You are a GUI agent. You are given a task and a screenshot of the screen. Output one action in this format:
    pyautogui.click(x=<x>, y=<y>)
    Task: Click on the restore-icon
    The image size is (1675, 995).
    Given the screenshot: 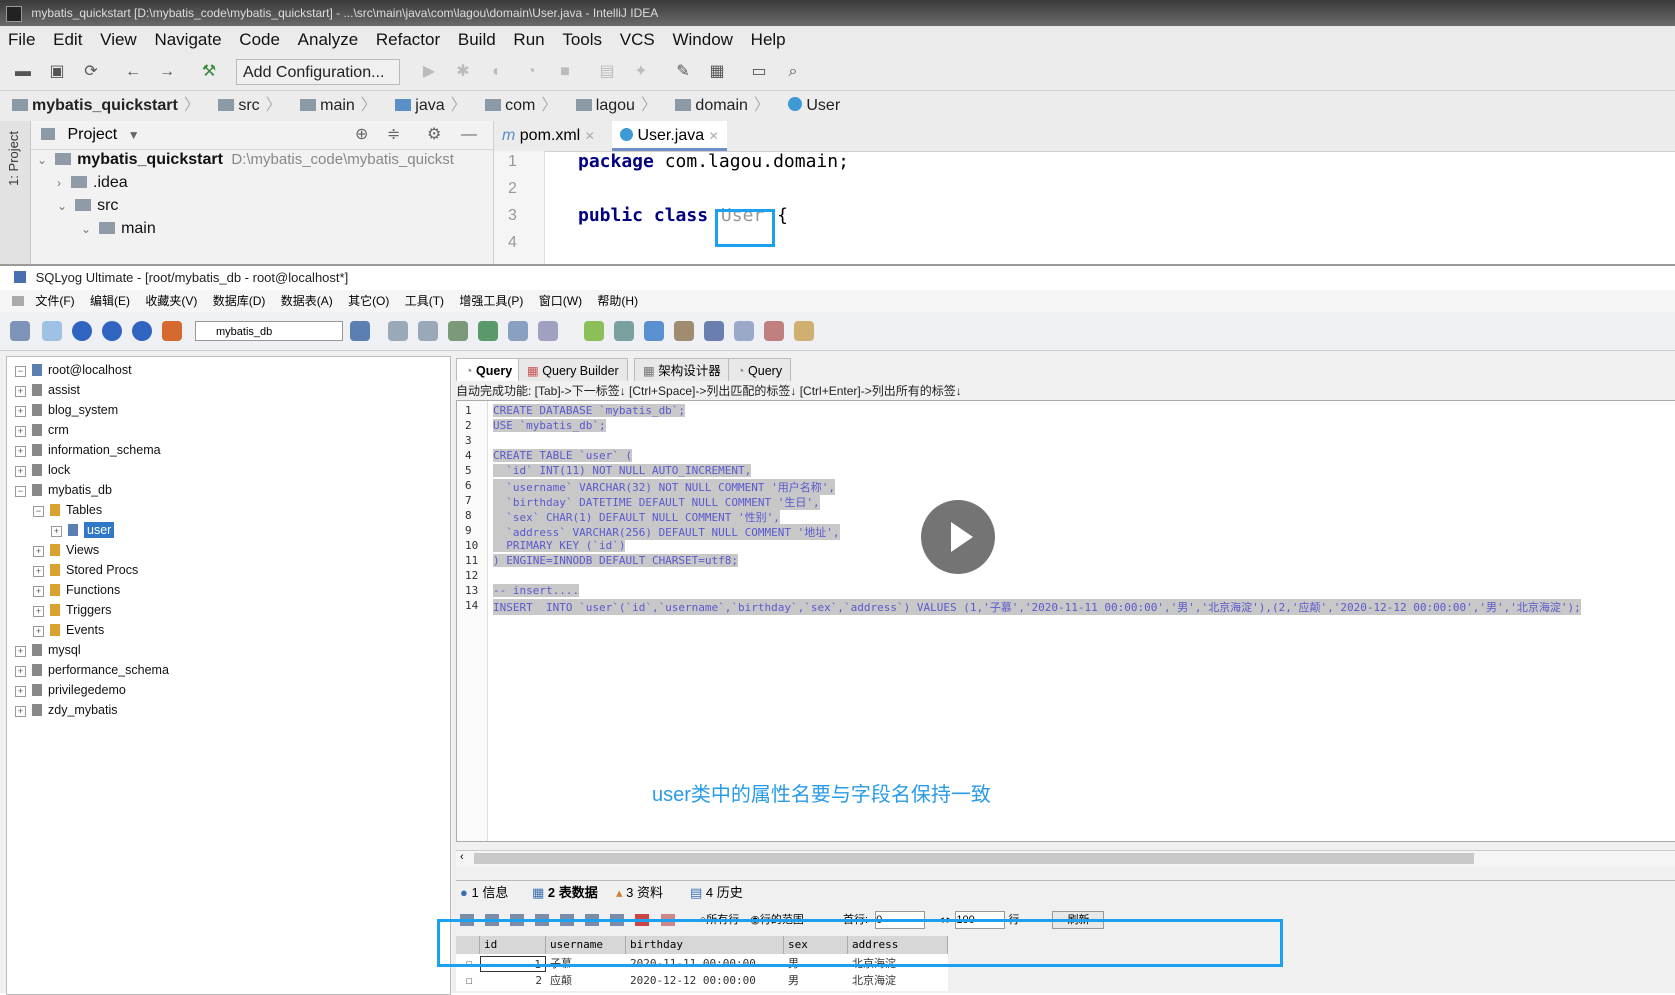 What is the action you would take?
    pyautogui.click(x=428, y=331)
    